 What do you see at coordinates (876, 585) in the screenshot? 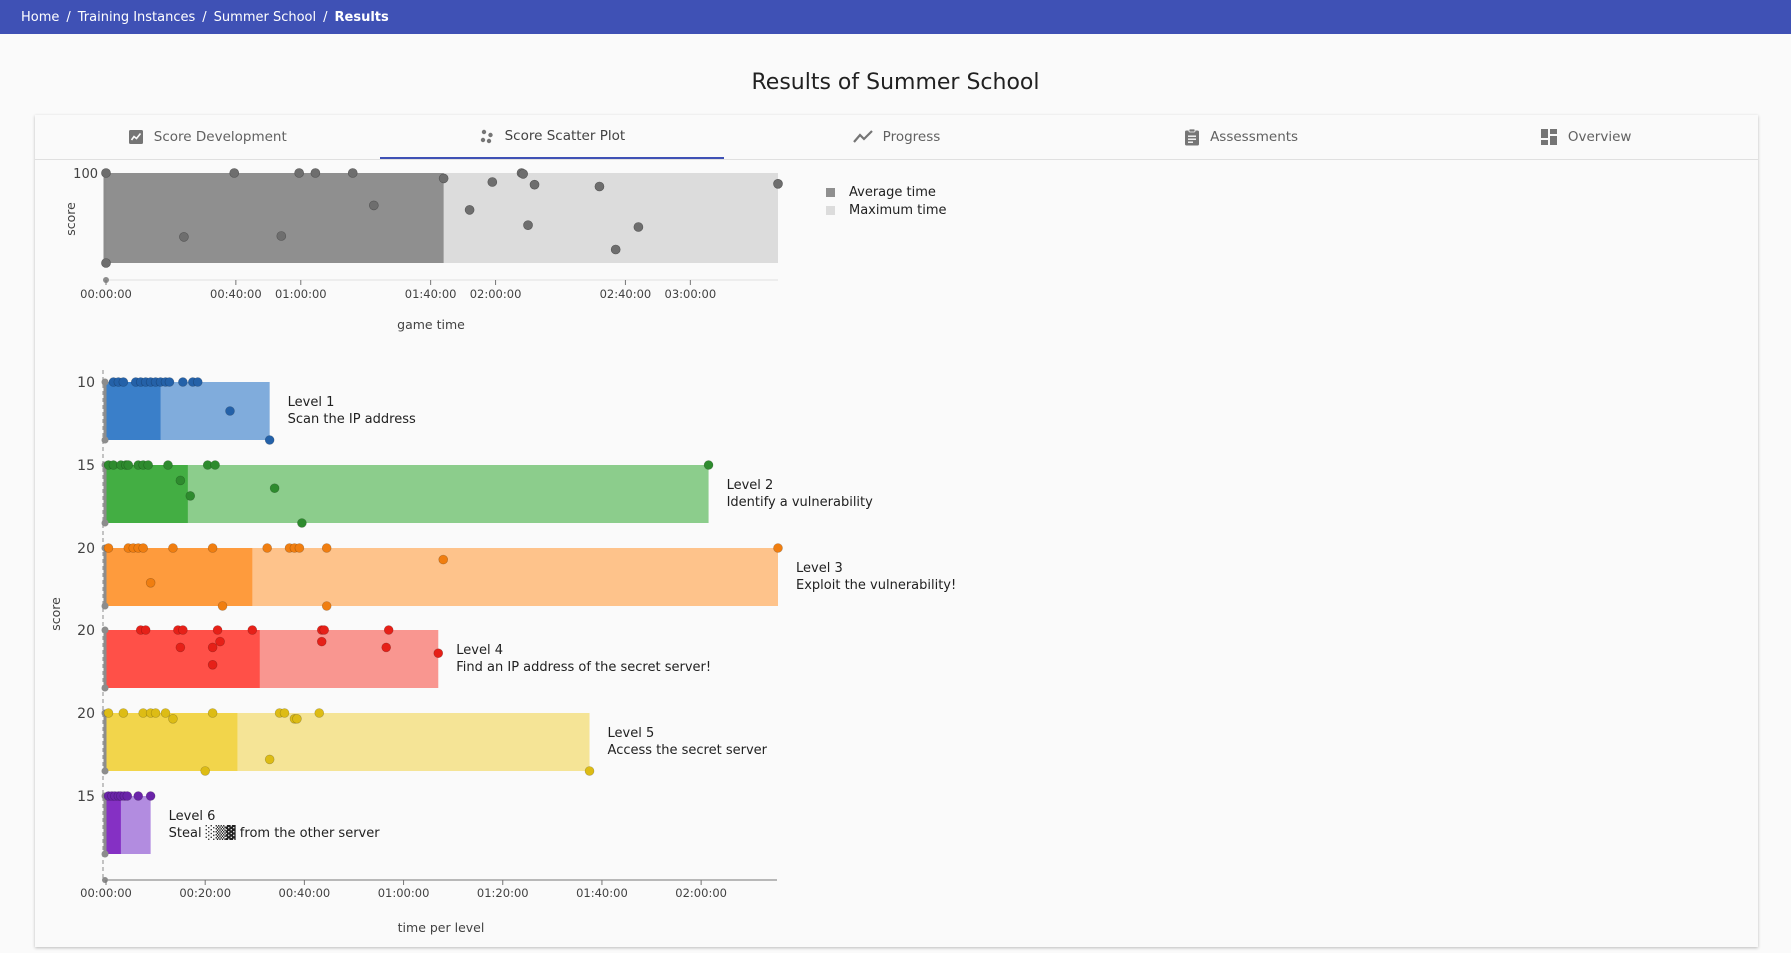
I see `level-subtitle: Exploit the vulnerability!` at bounding box center [876, 585].